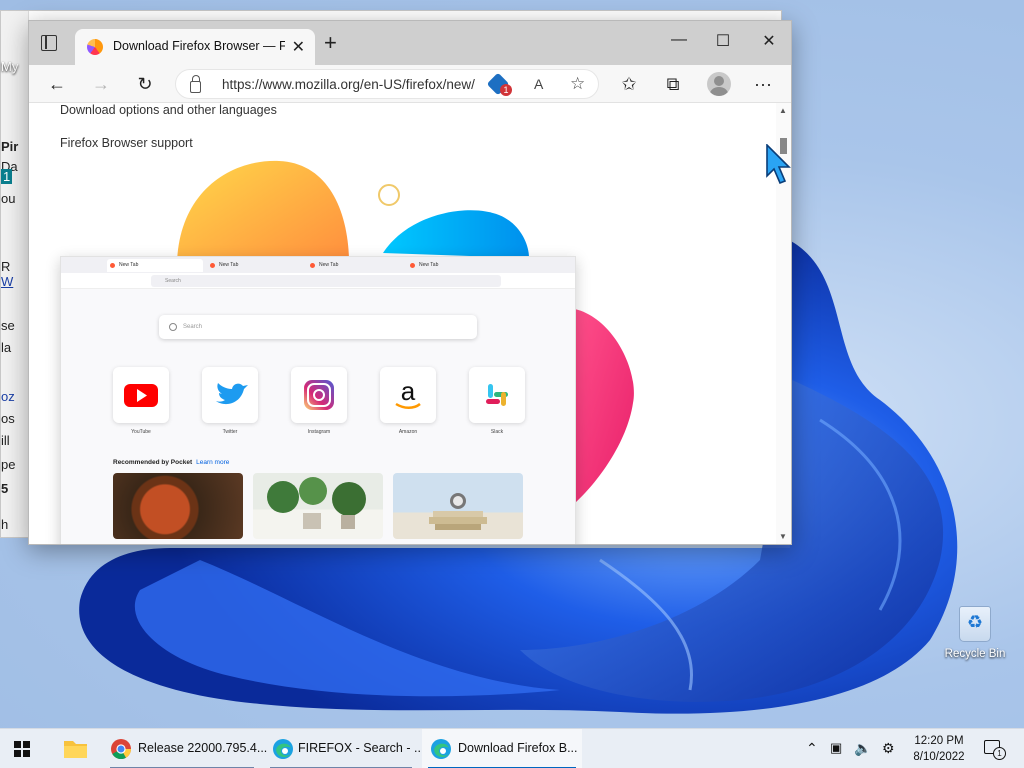 The height and width of the screenshot is (768, 1024). I want to click on file-explorer-button, so click(75, 748).